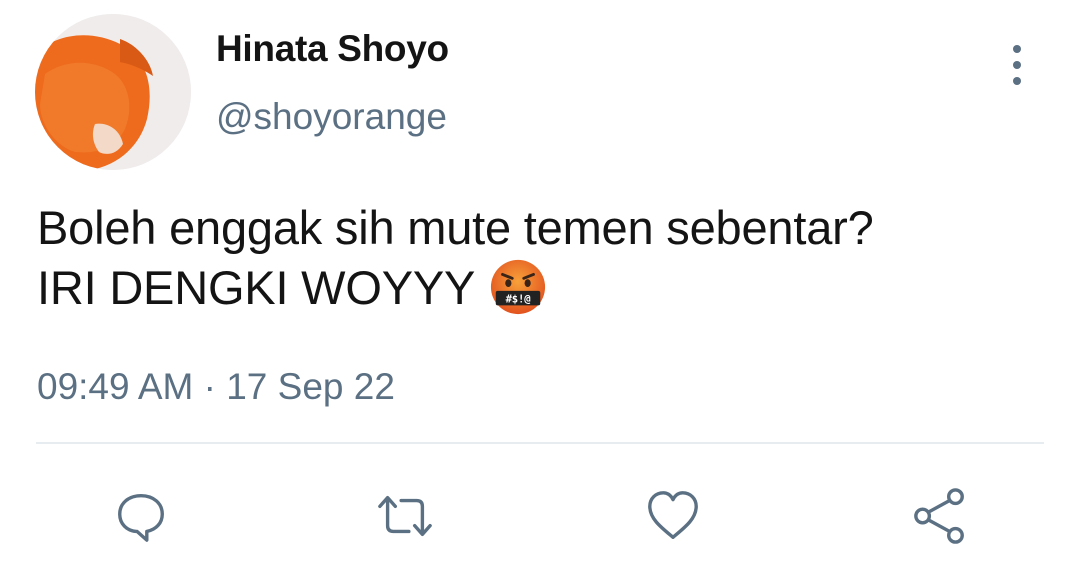 This screenshot has width=1080, height=570. I want to click on like-button, so click(673, 516).